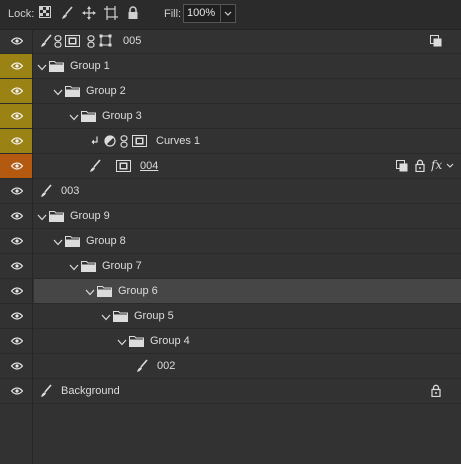 This screenshot has width=461, height=464. What do you see at coordinates (247, 316) in the screenshot?
I see `layer-content: Group 5` at bounding box center [247, 316].